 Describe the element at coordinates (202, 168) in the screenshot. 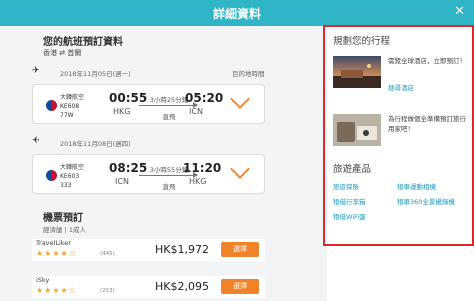

I see `inbound-arrive-time: 11:20` at that location.